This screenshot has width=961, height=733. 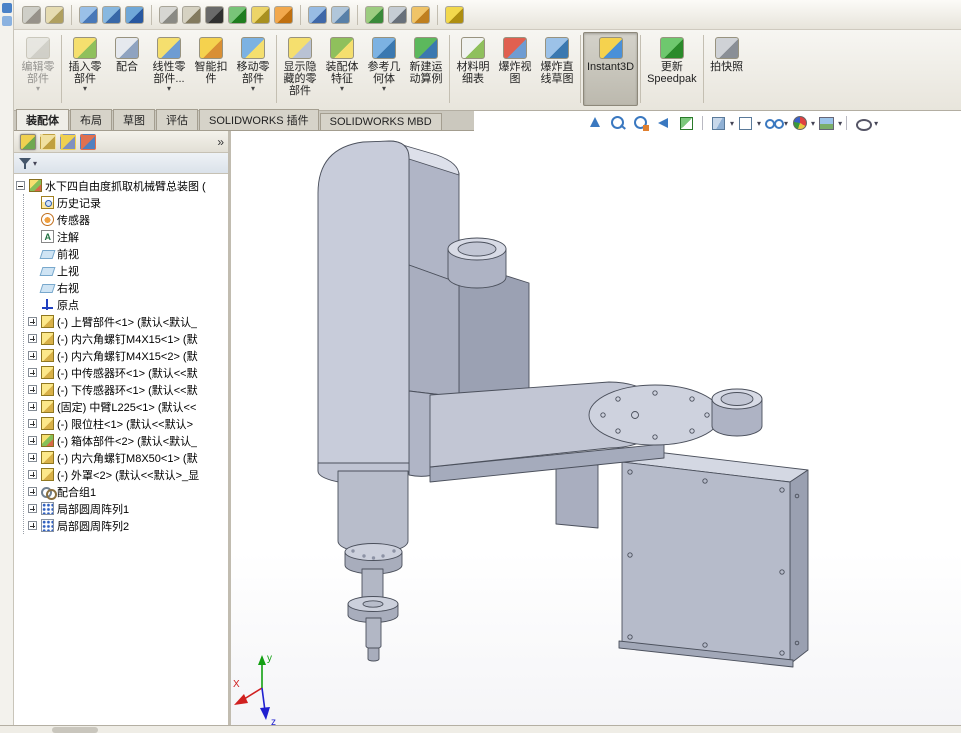 What do you see at coordinates (127, 69) in the screenshot?
I see `ribbon-button-mate: 配合` at bounding box center [127, 69].